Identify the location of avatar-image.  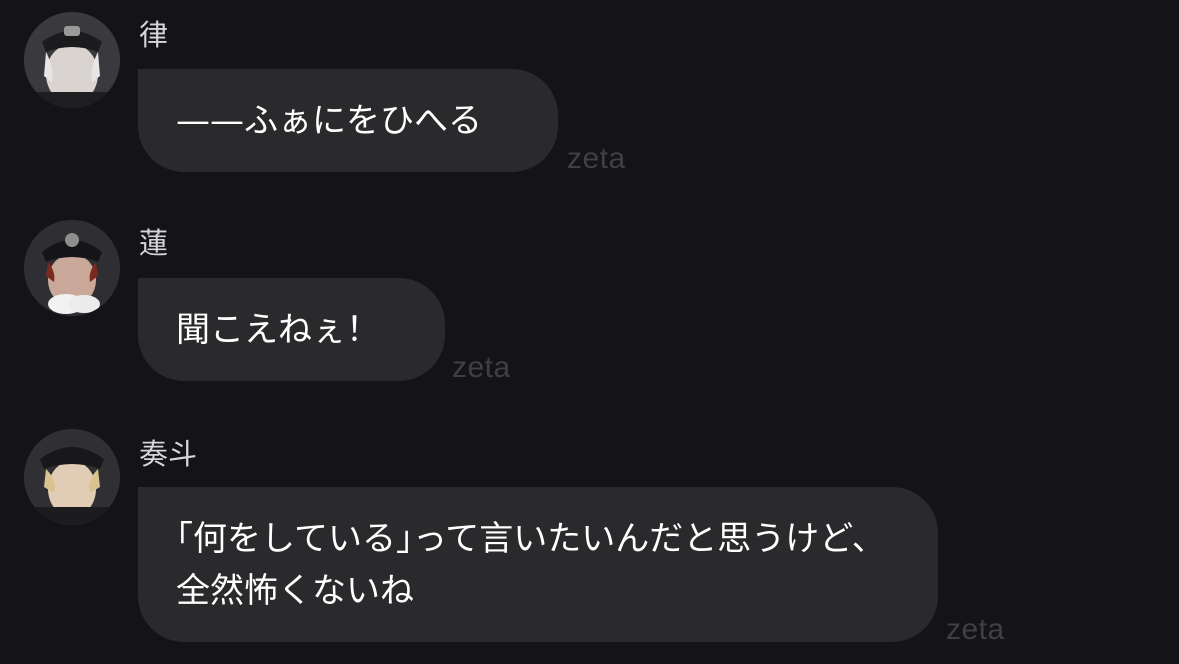
(72, 477).